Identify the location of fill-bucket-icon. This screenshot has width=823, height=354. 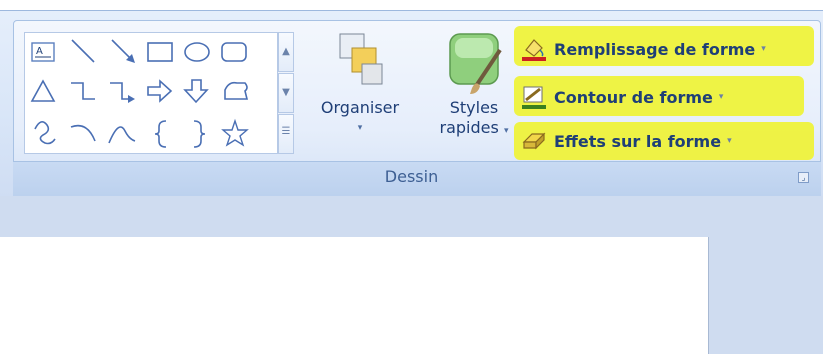
(534, 49).